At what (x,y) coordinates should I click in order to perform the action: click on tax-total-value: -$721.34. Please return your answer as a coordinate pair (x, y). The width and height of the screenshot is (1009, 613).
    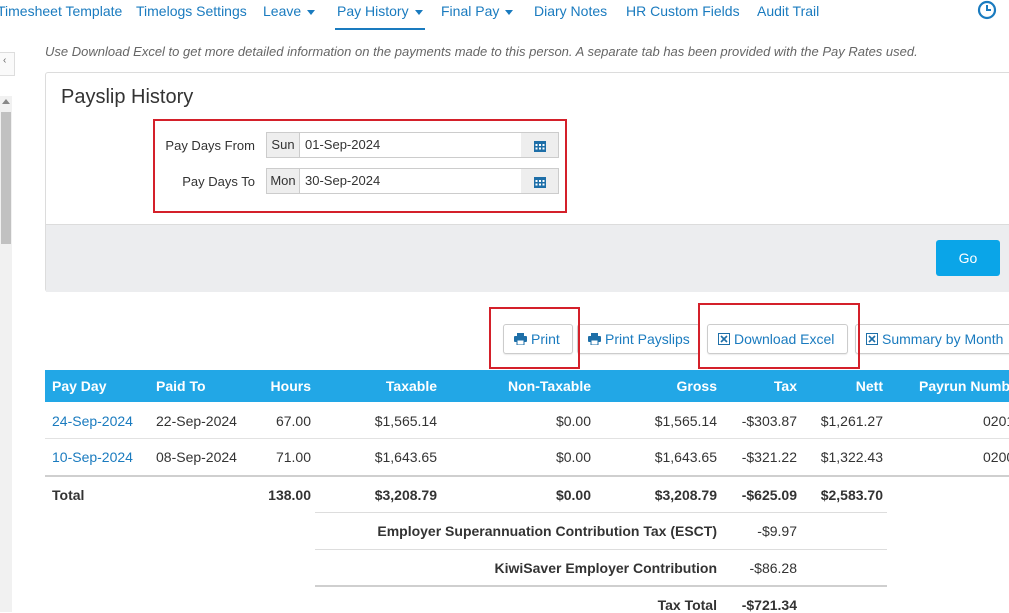
    Looking at the image, I should click on (769, 605).